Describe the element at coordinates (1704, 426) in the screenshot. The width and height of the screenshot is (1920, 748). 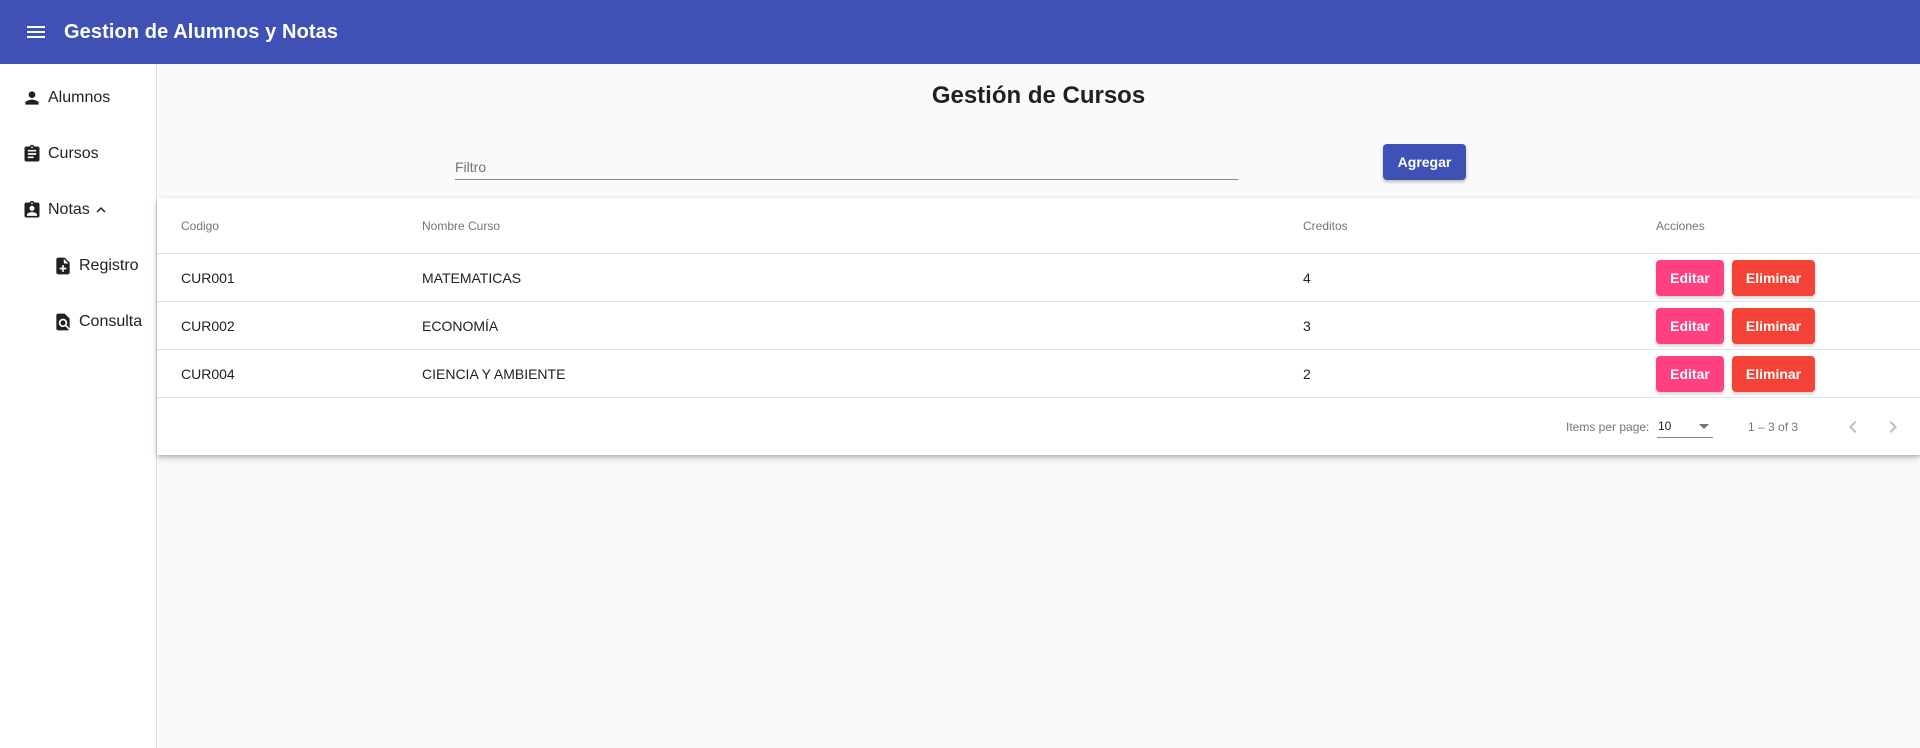
I see `dropdown-arrow-icon` at that location.